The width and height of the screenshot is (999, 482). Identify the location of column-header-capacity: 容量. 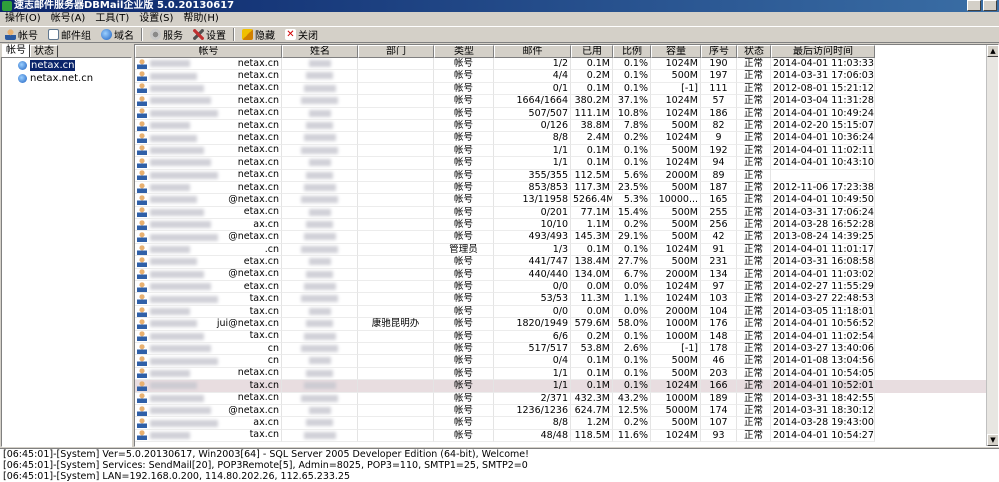
(676, 51).